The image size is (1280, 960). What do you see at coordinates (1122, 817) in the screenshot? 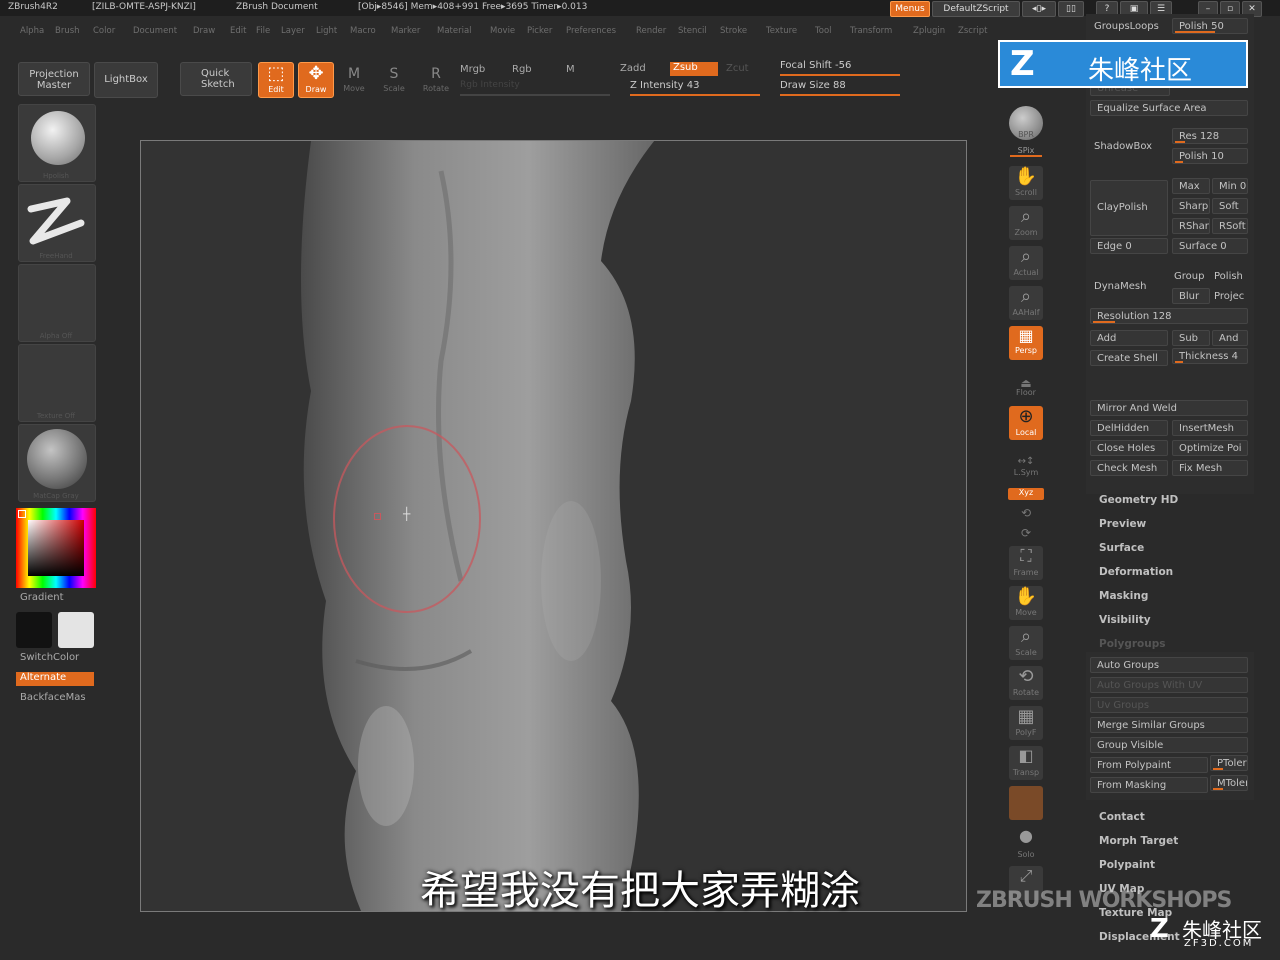
I see `contact-section: Contact` at bounding box center [1122, 817].